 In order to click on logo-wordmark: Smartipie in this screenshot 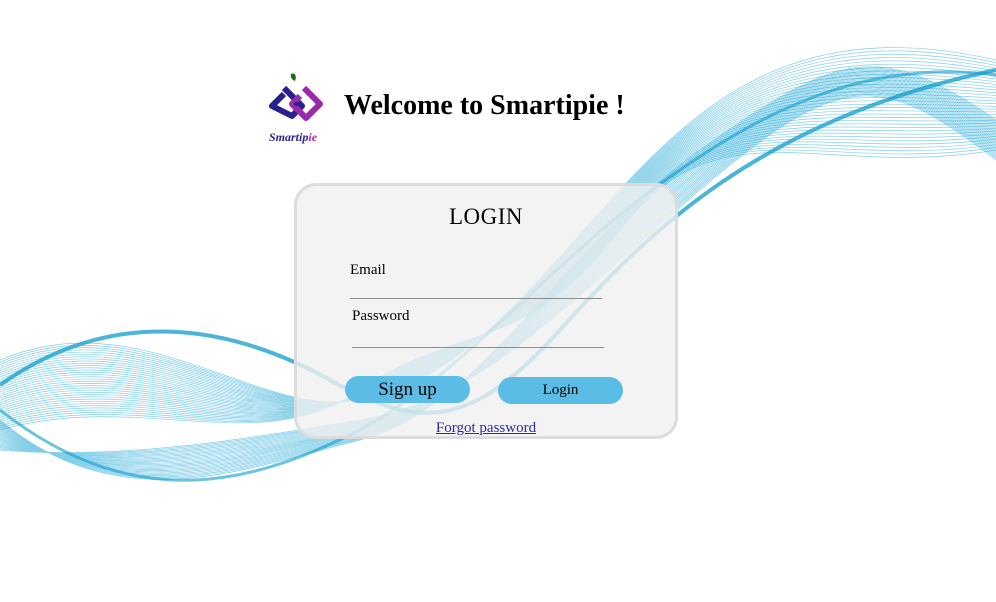, I will do `click(293, 137)`.